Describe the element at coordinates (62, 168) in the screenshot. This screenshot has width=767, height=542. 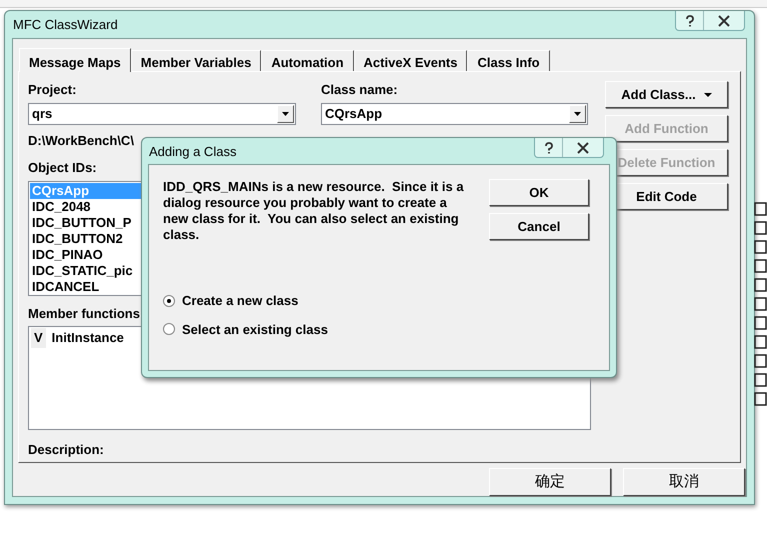
I see `object-ids-label: Object IDs:` at that location.